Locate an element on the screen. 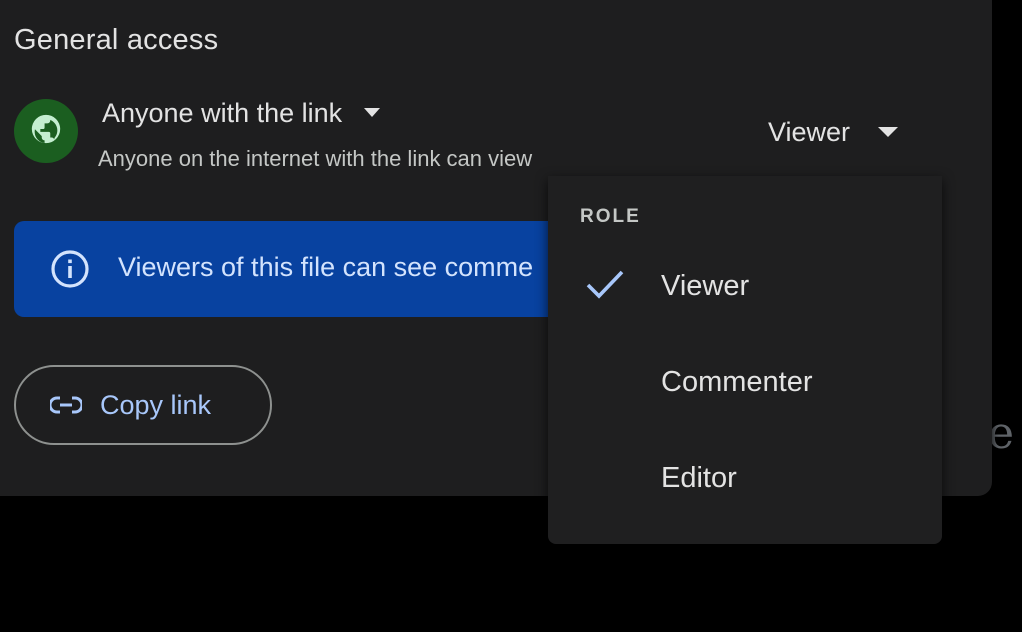 Image resolution: width=1022 pixels, height=632 pixels. role-dropdown-label: Viewer is located at coordinates (809, 131).